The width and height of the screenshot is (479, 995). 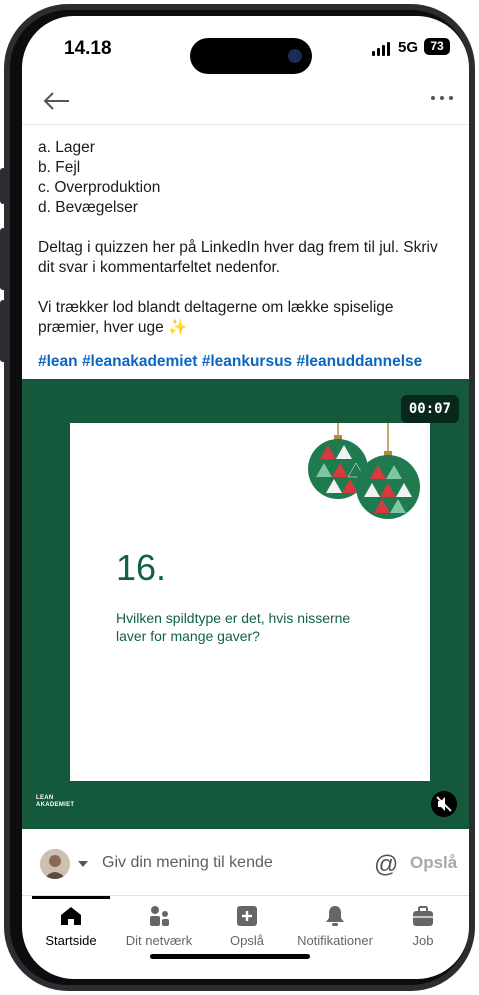 I want to click on battery-level: 73, so click(x=437, y=46).